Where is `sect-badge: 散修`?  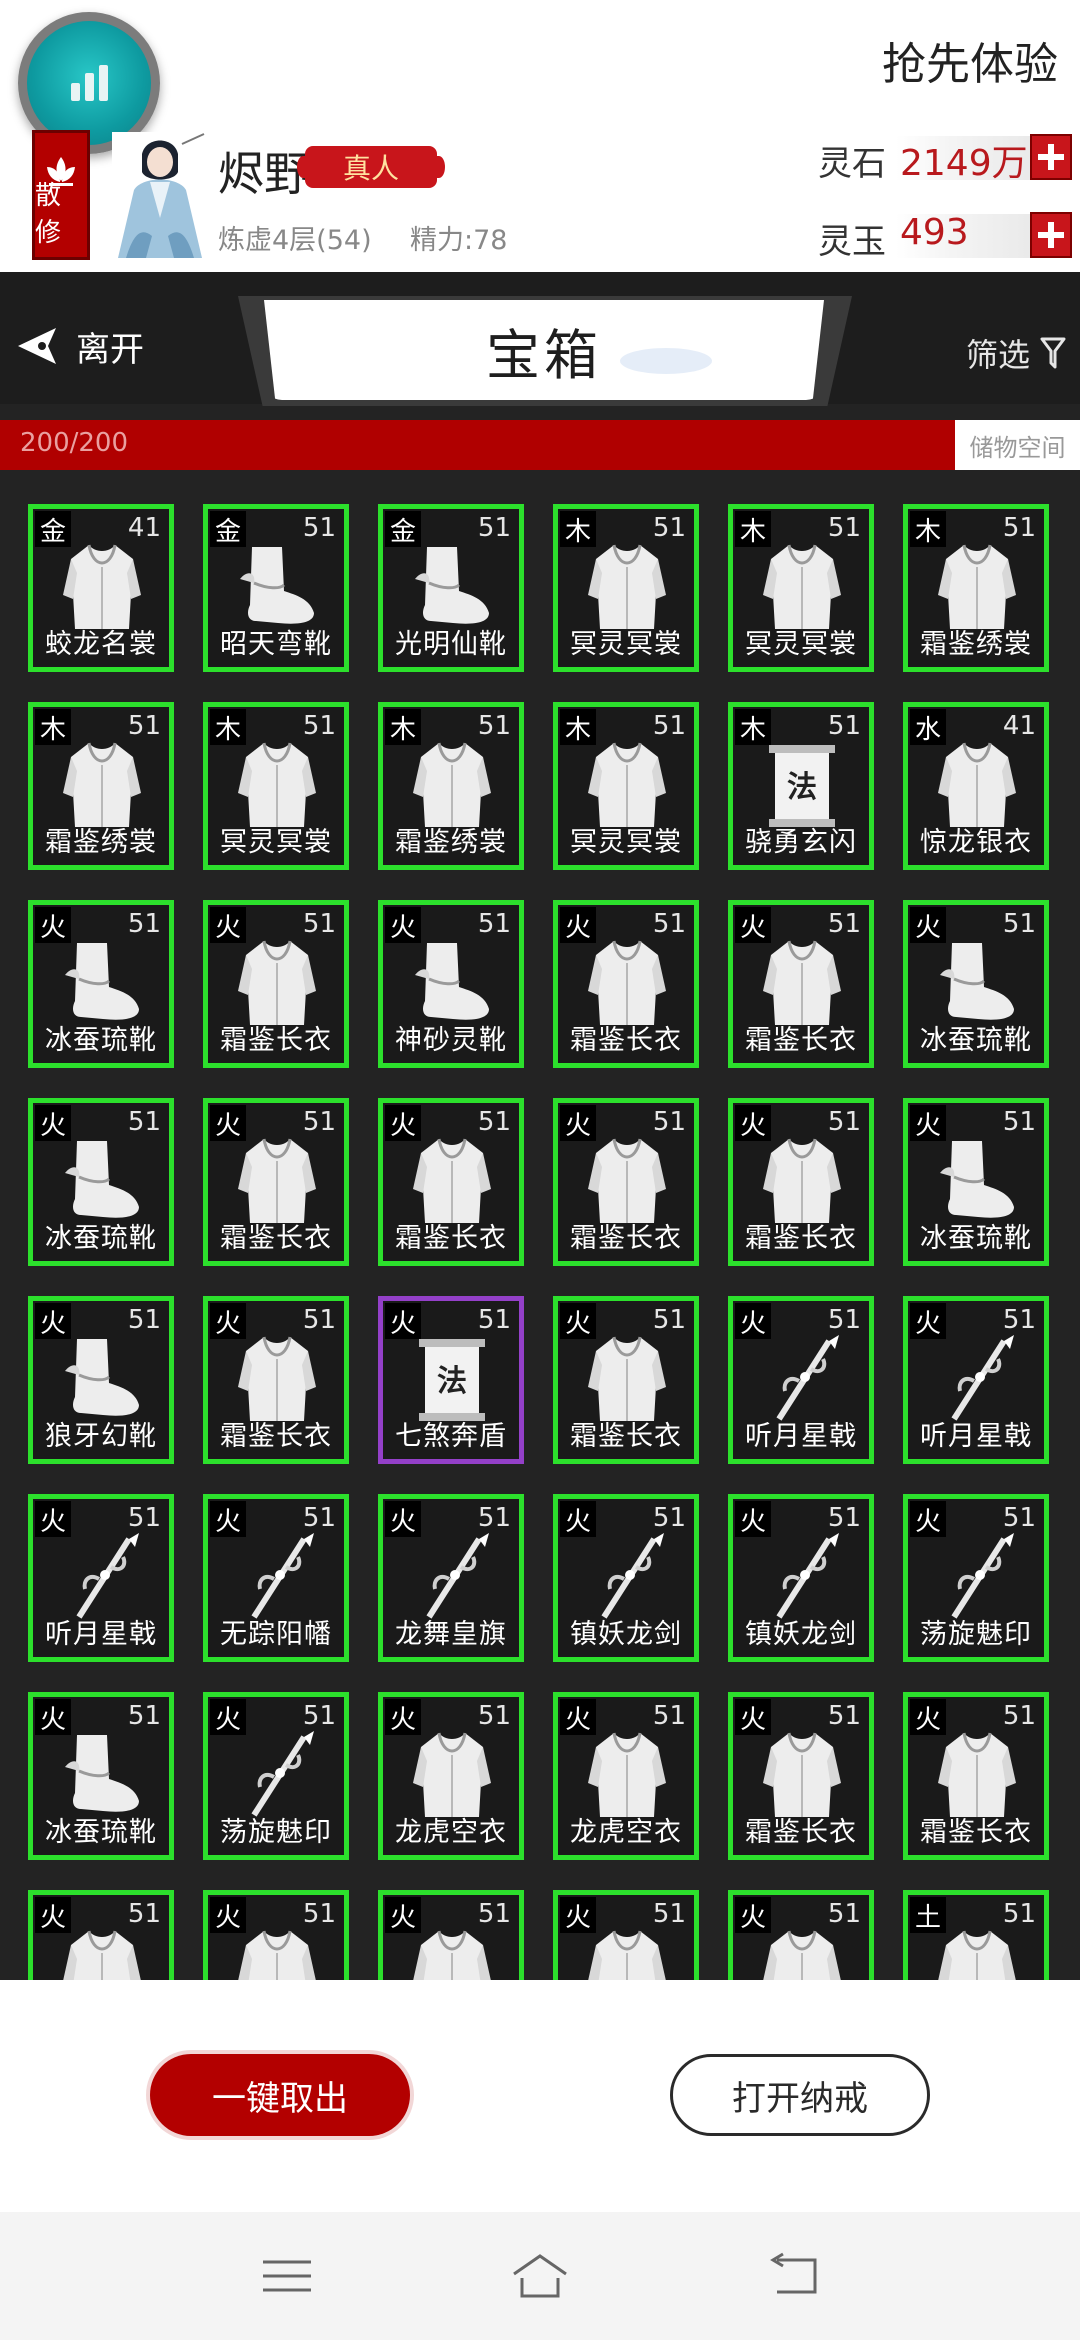 sect-badge: 散修 is located at coordinates (61, 195).